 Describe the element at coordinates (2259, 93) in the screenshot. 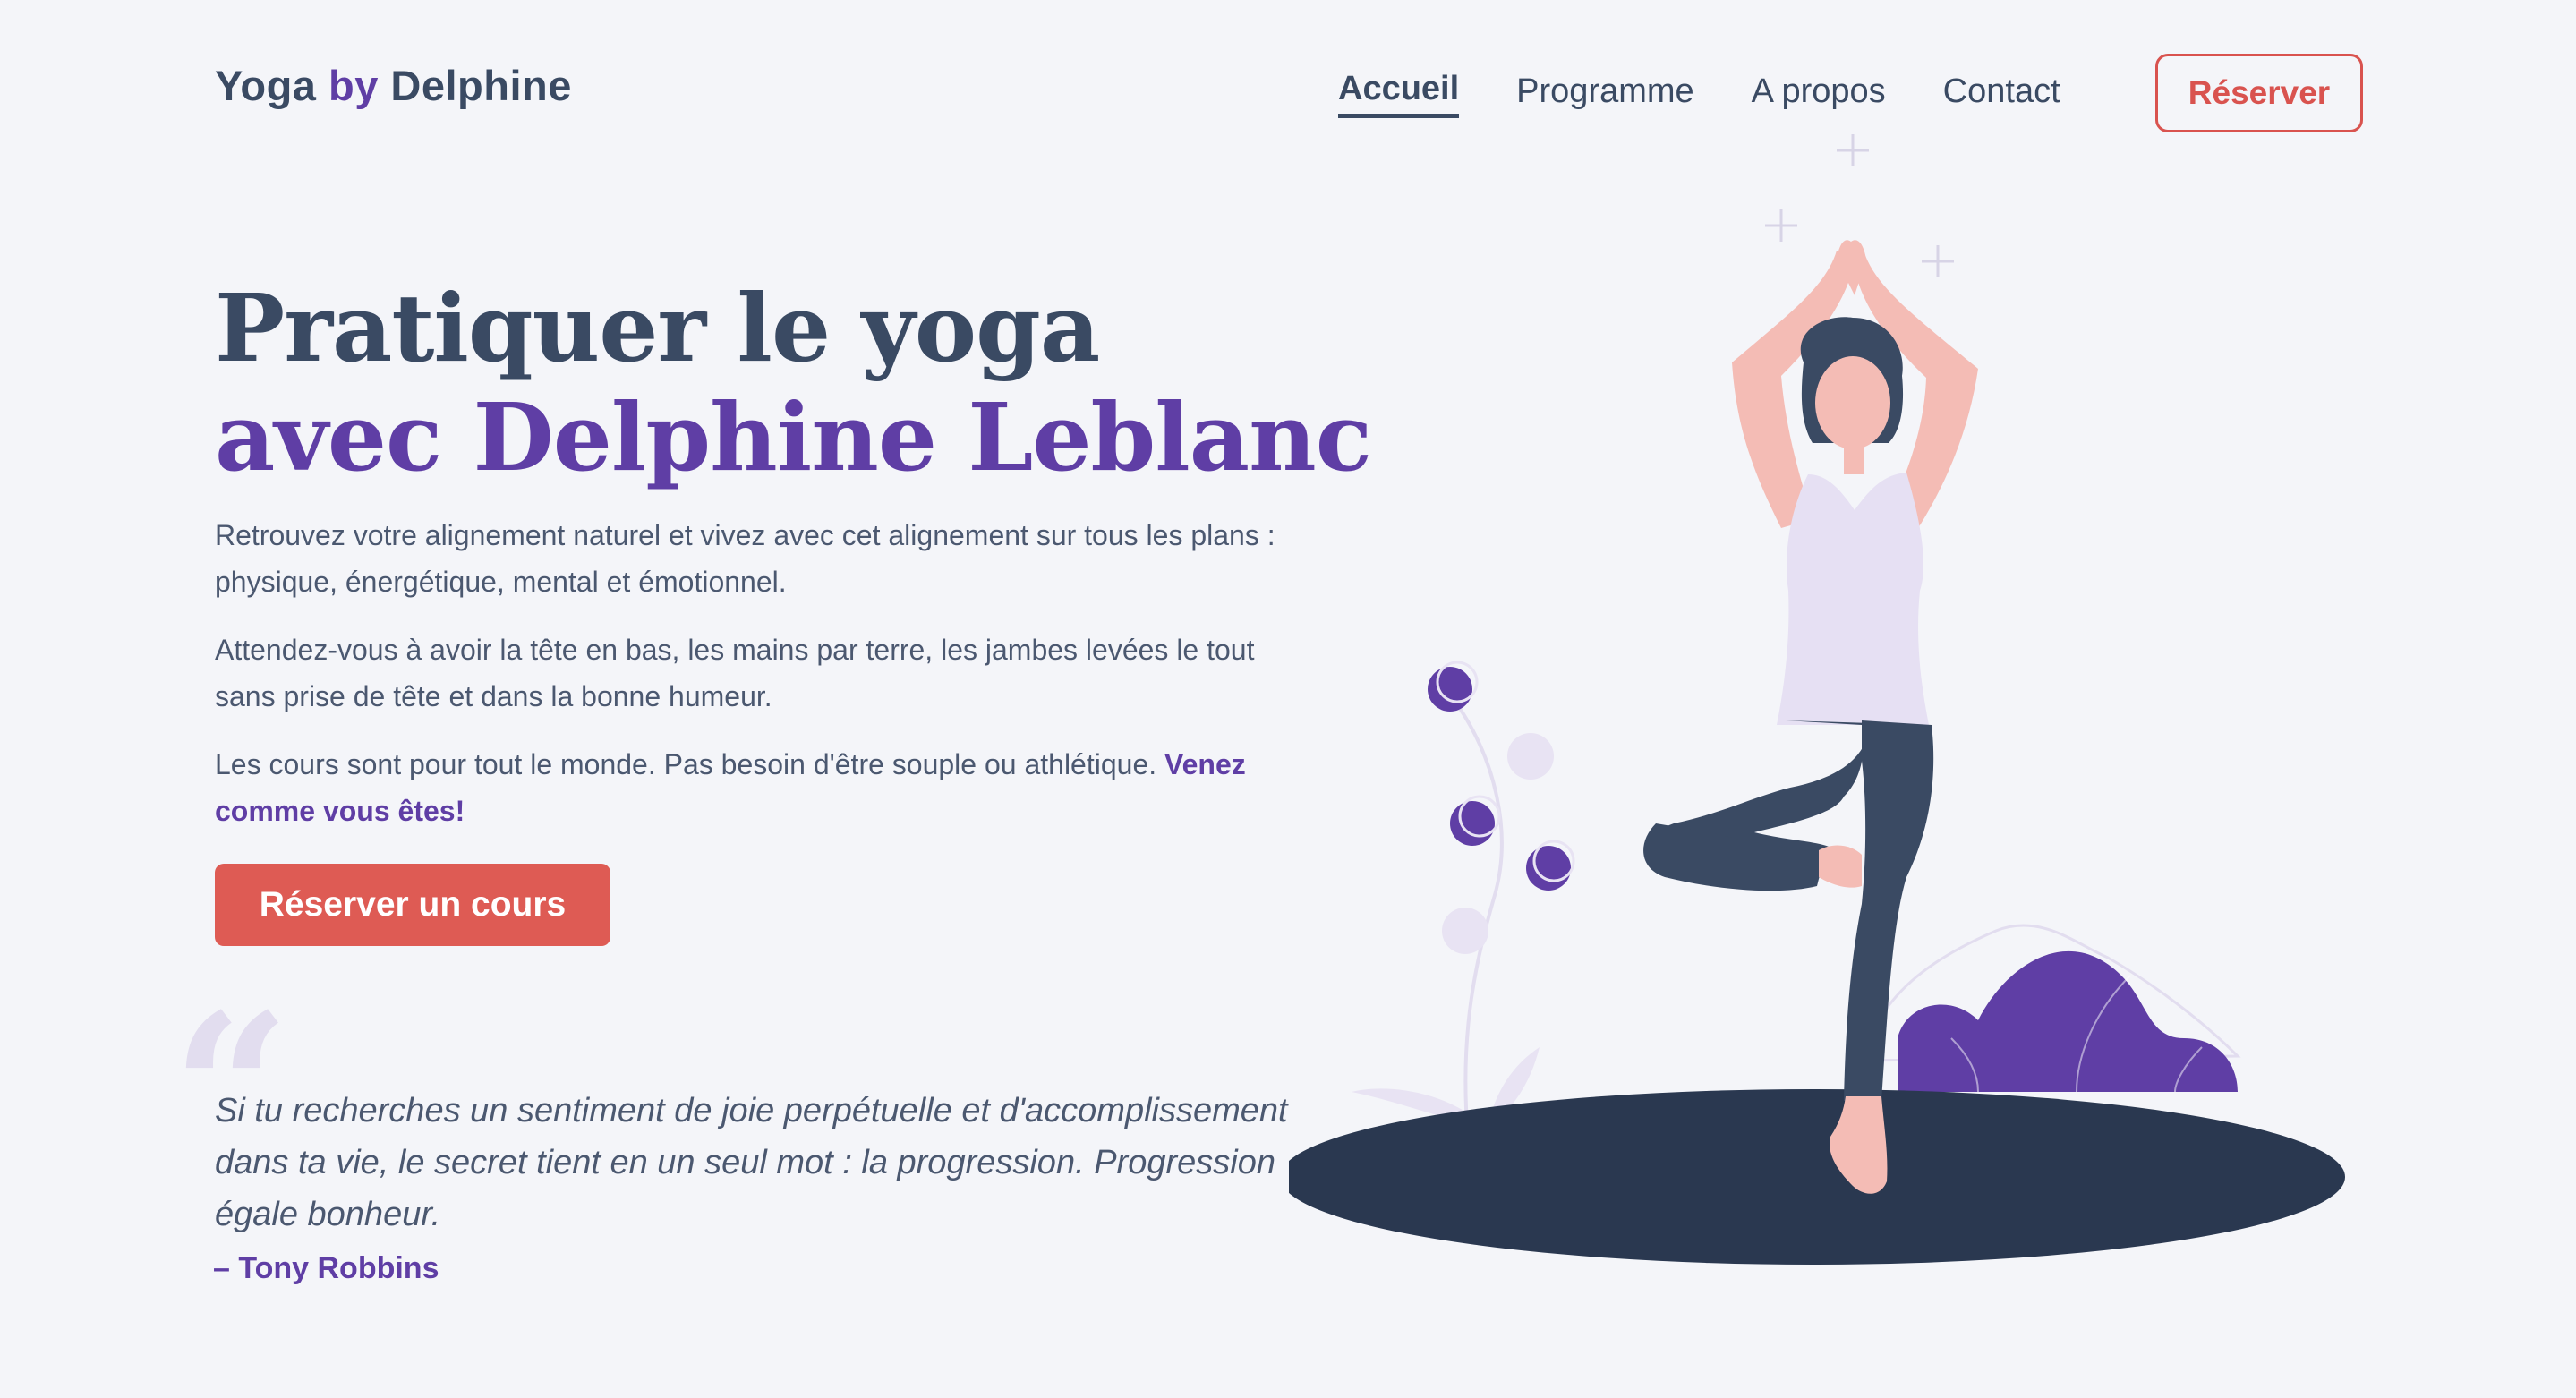

I see `reserve-button: Réserver` at that location.